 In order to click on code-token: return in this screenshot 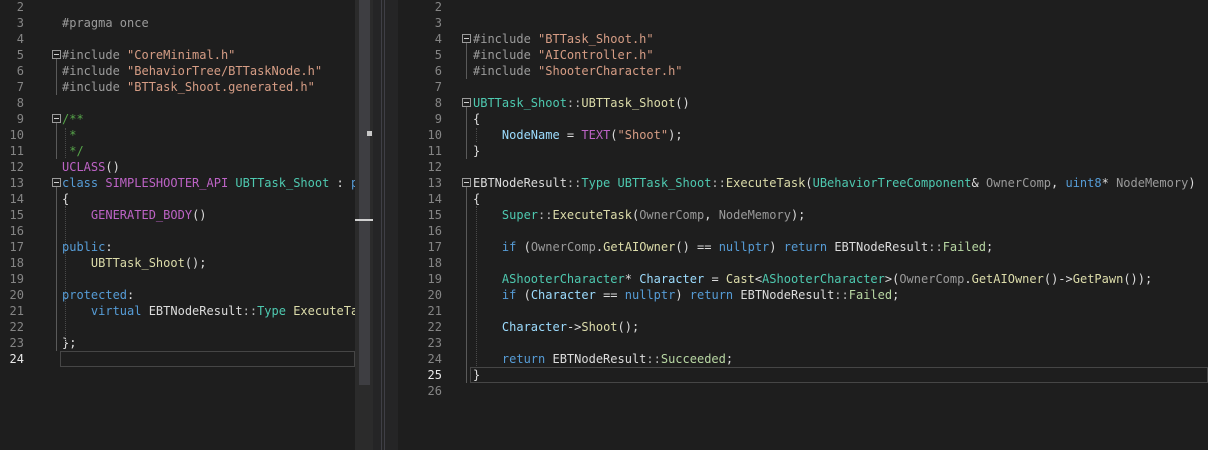, I will do `click(527, 359)`.